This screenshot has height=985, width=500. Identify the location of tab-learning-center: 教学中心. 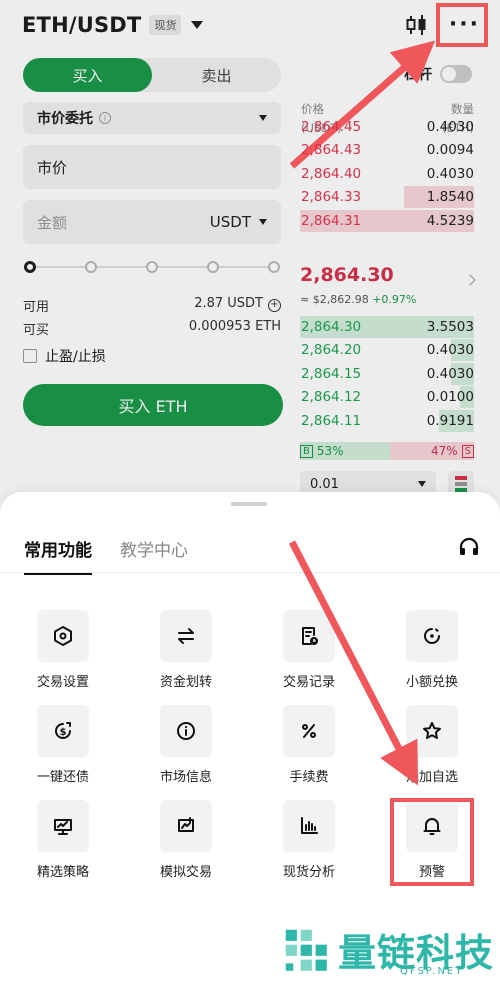
(154, 555).